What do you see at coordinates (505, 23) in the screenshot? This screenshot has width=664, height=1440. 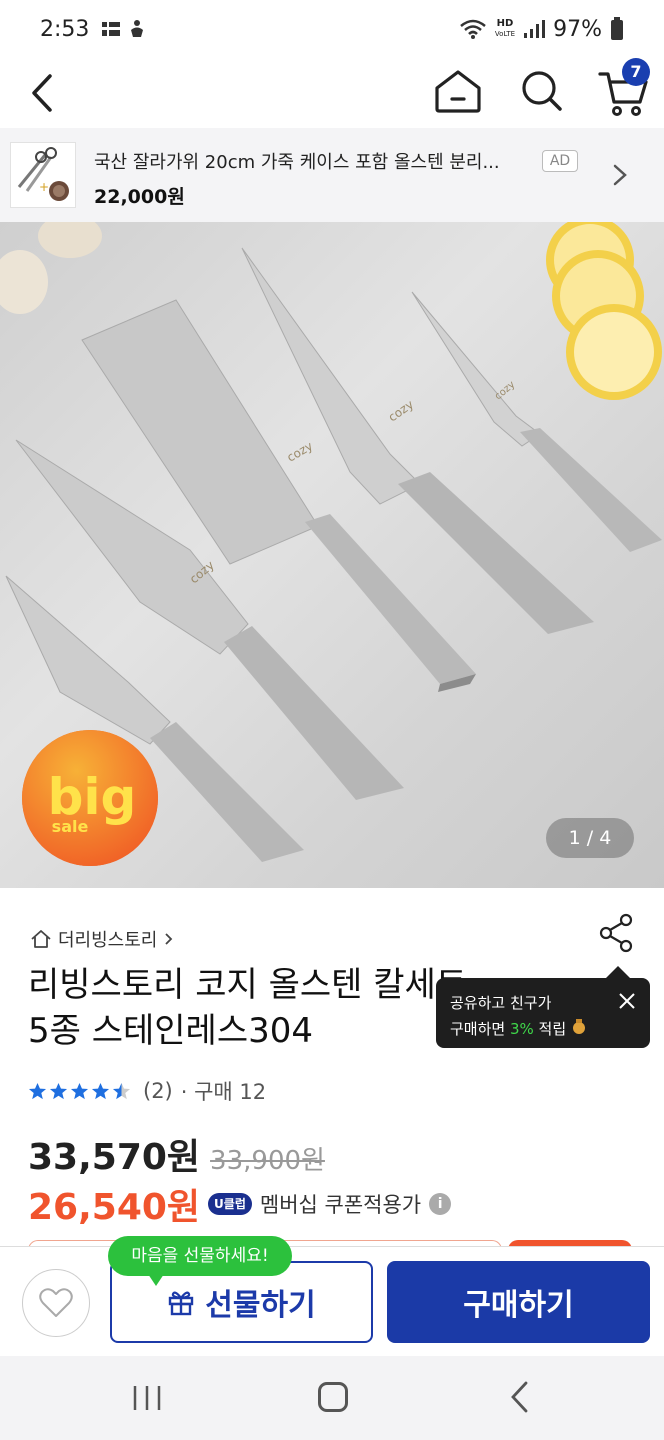 I see `hd-label: HD` at bounding box center [505, 23].